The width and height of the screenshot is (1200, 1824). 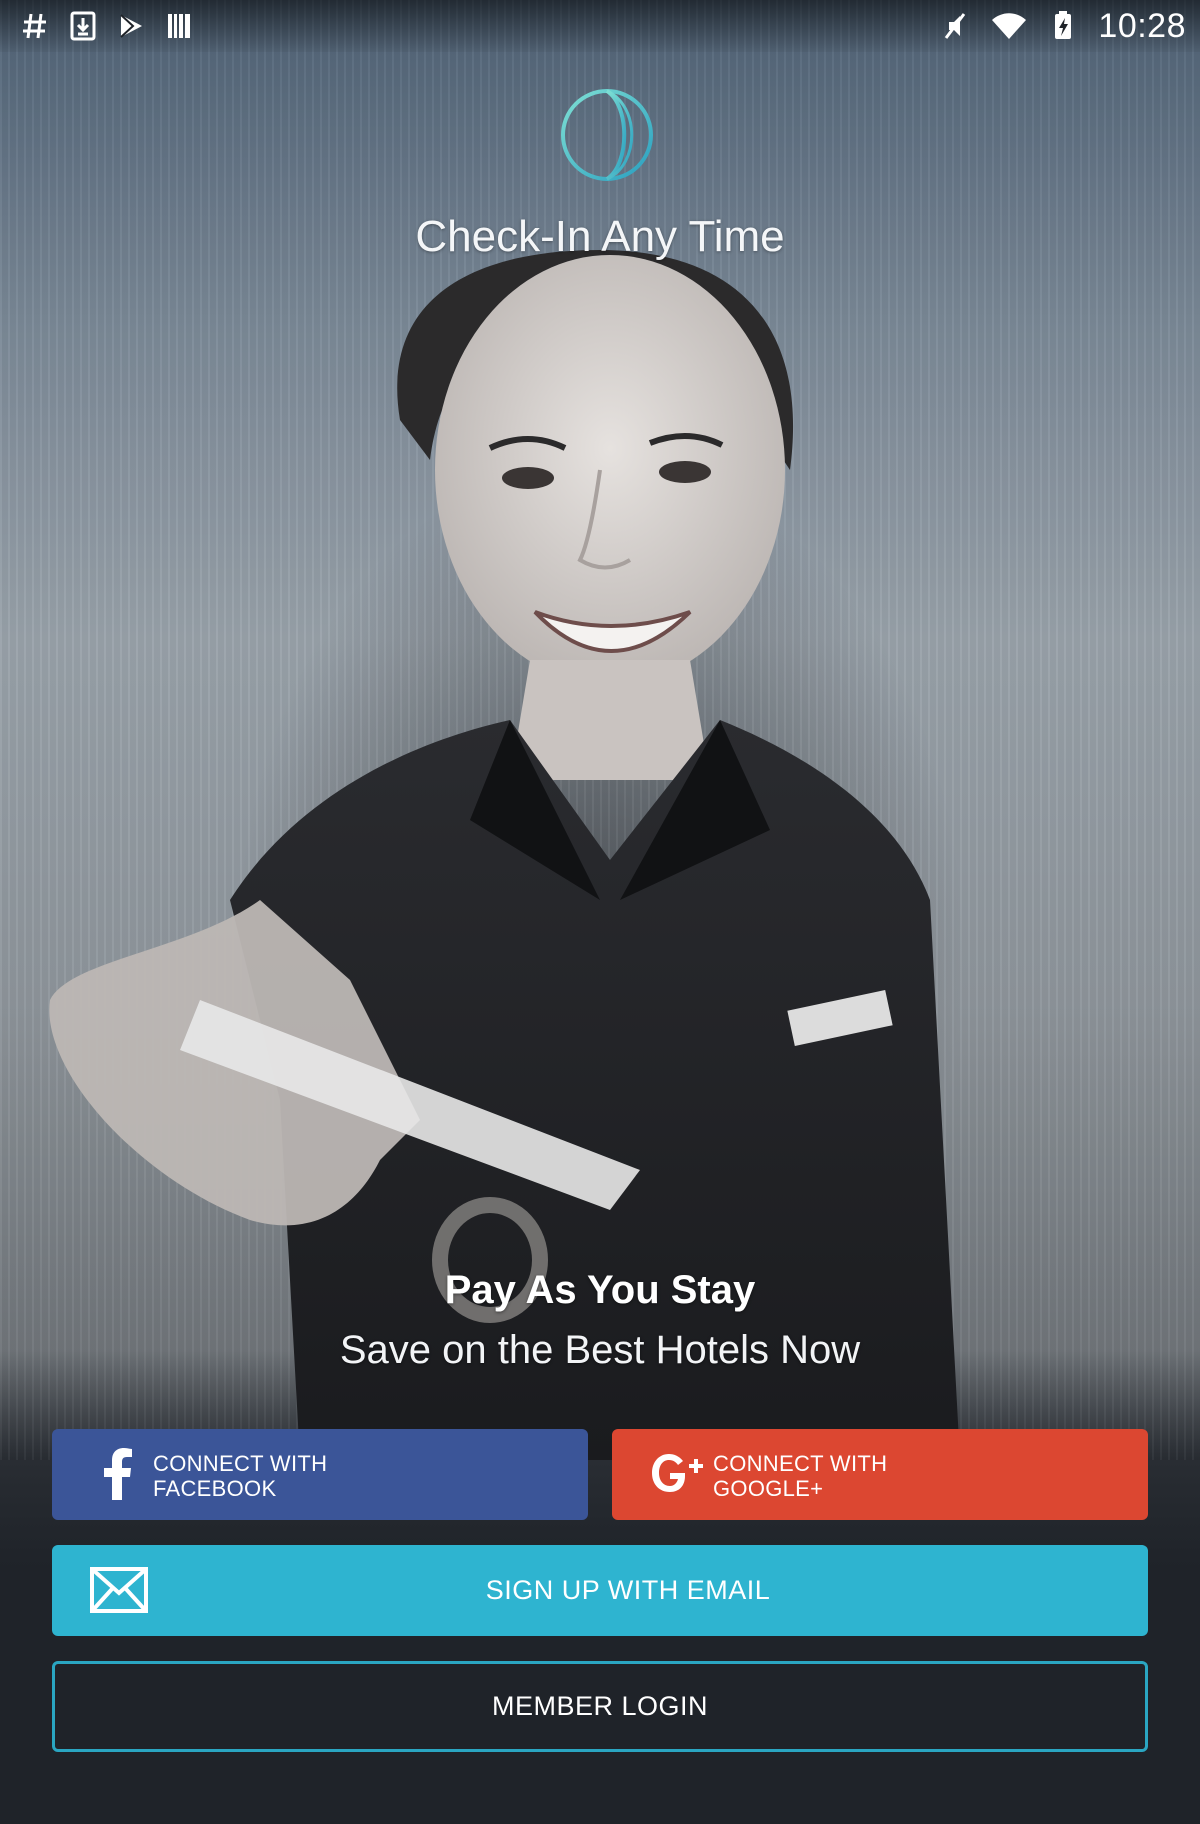 I want to click on tagline-subline: Save on the Best Hotels Now, so click(x=600, y=1350).